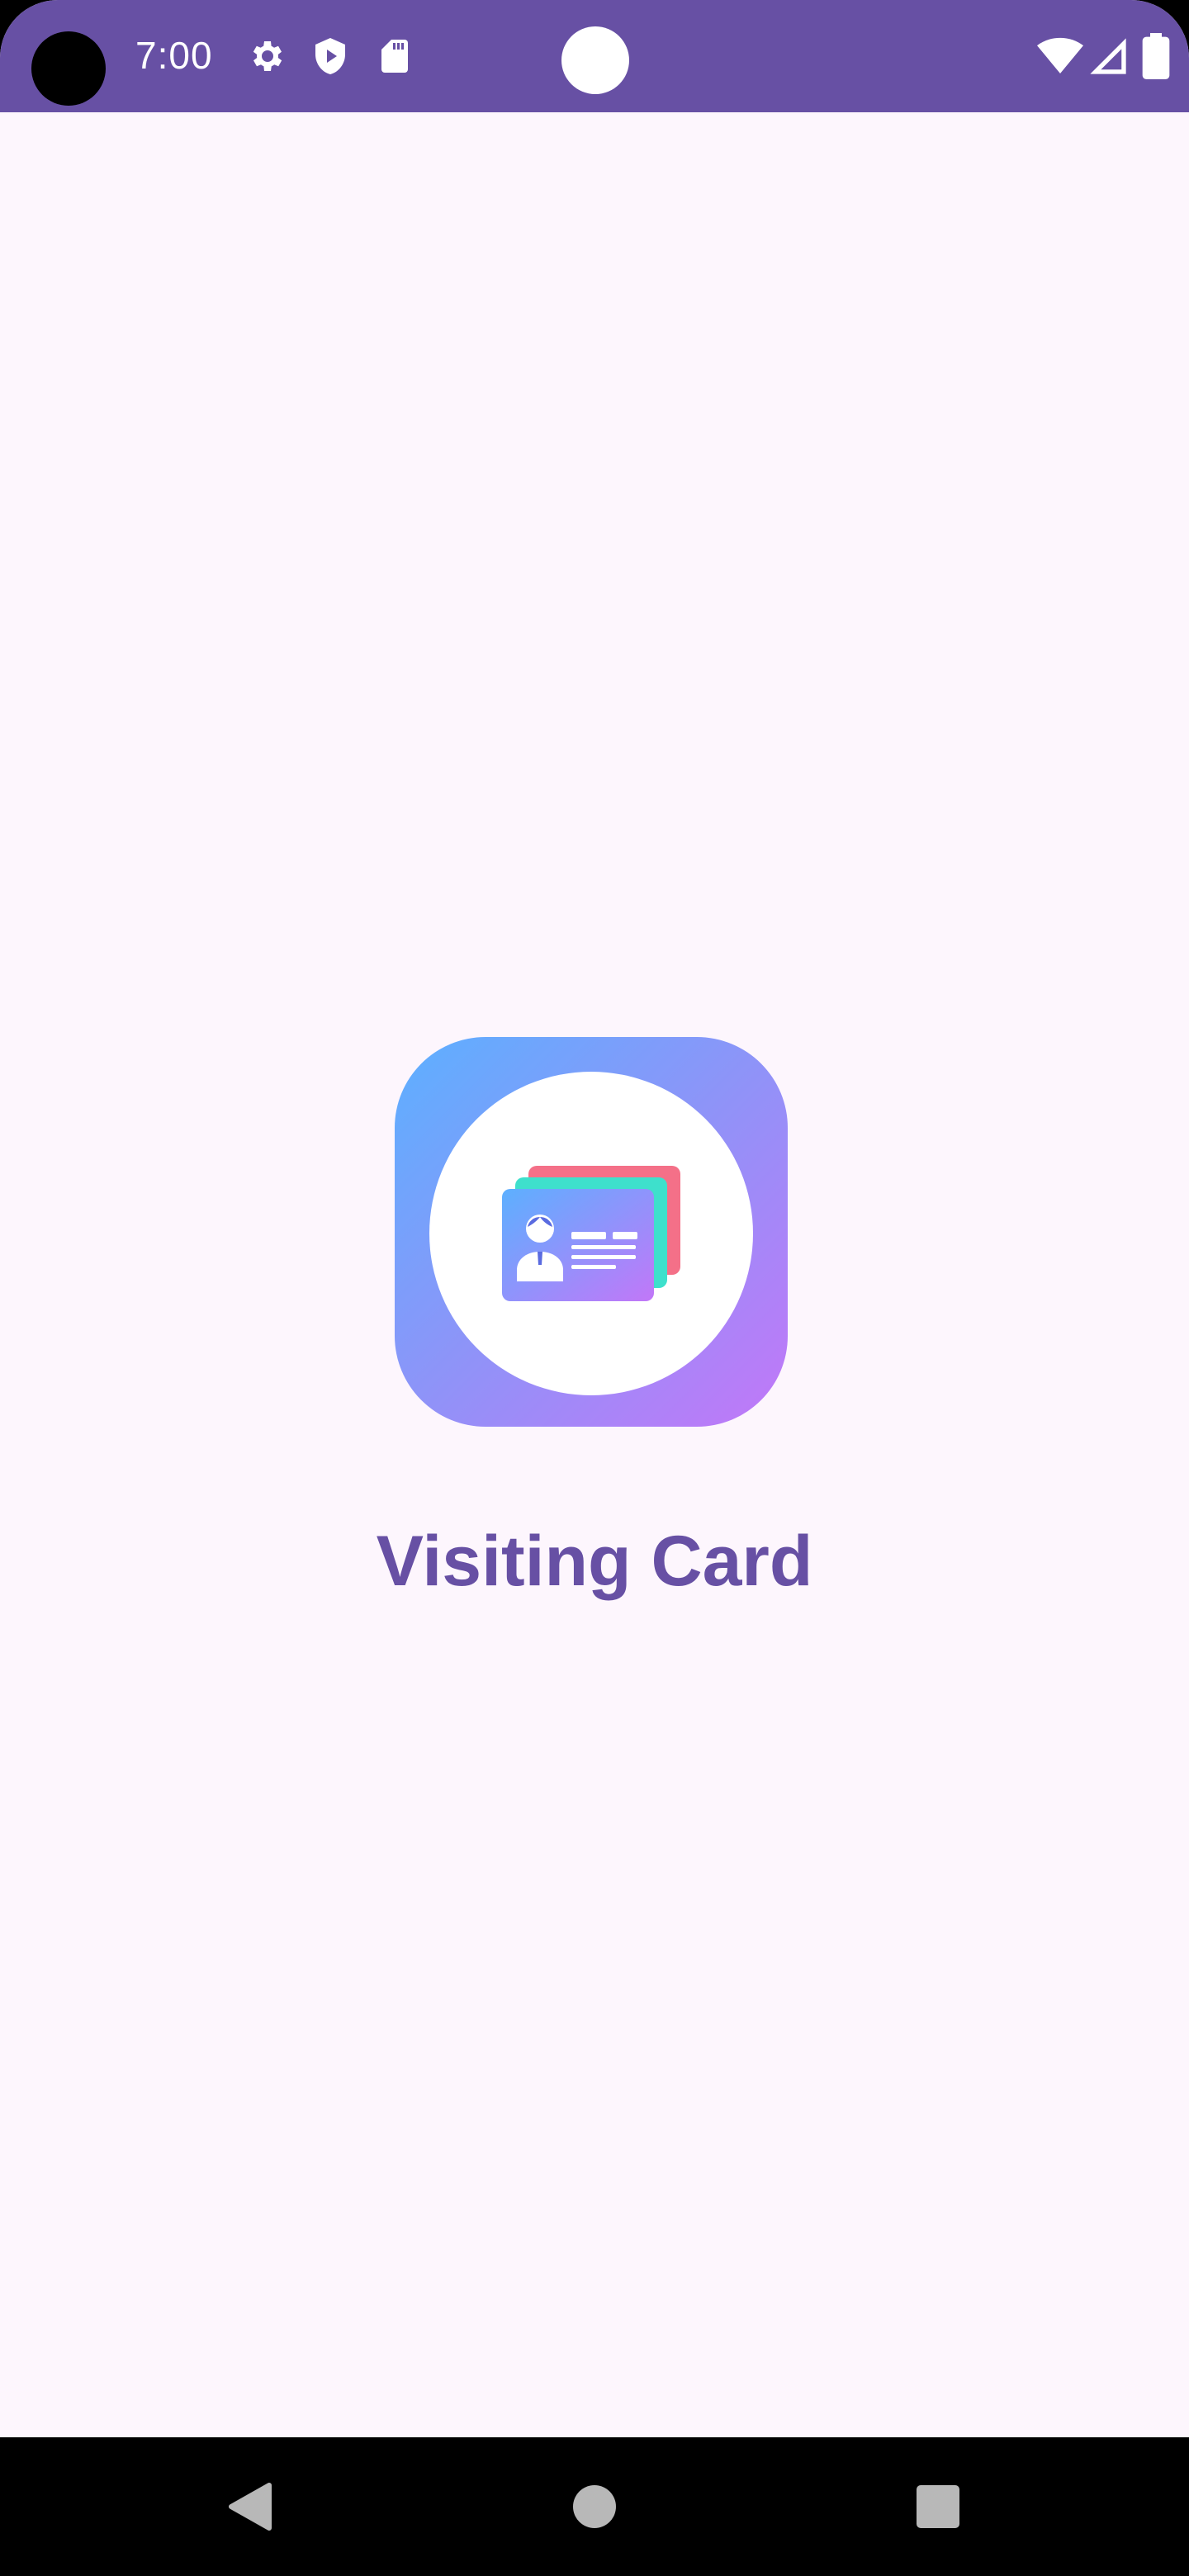 This screenshot has height=2576, width=1189. I want to click on center-indicator-dot, so click(595, 60).